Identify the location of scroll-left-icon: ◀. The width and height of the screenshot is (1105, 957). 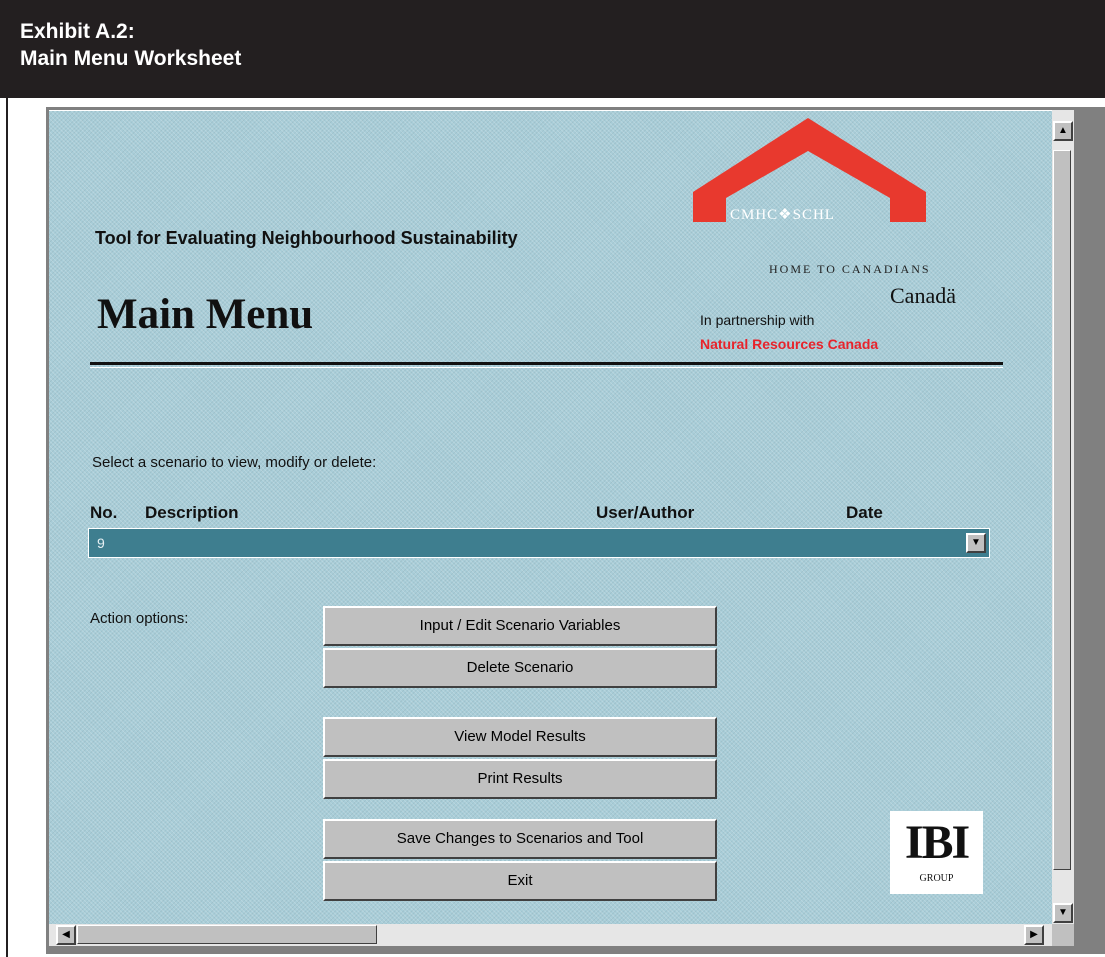
(66, 935).